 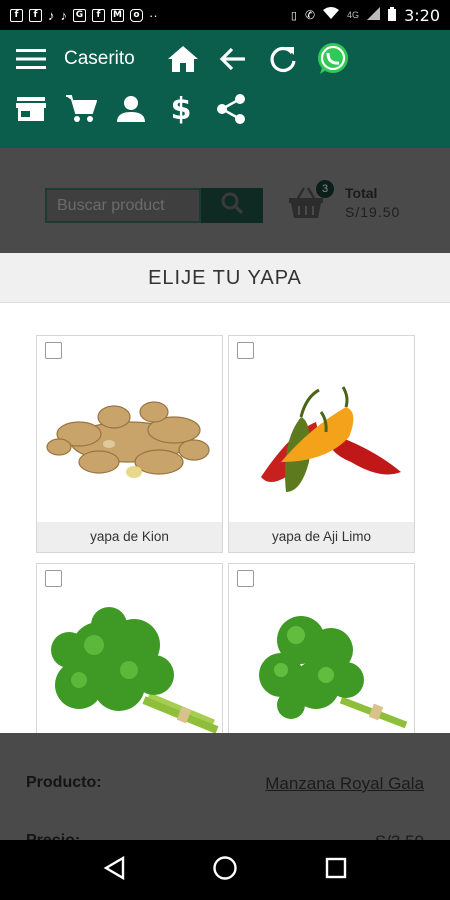 I want to click on battery-icon, so click(x=392, y=15).